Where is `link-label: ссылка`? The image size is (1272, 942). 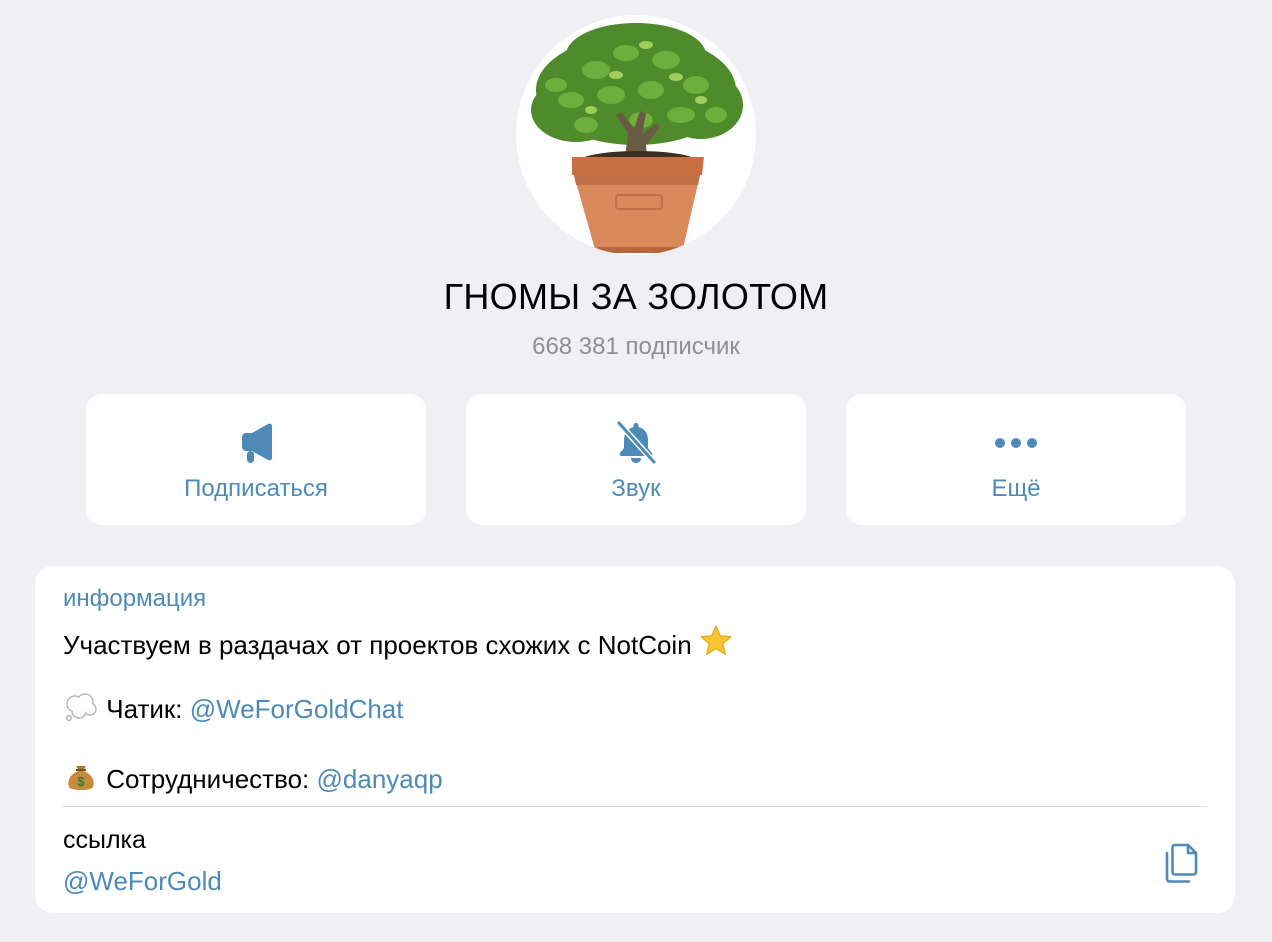
link-label: ссылка is located at coordinates (104, 840).